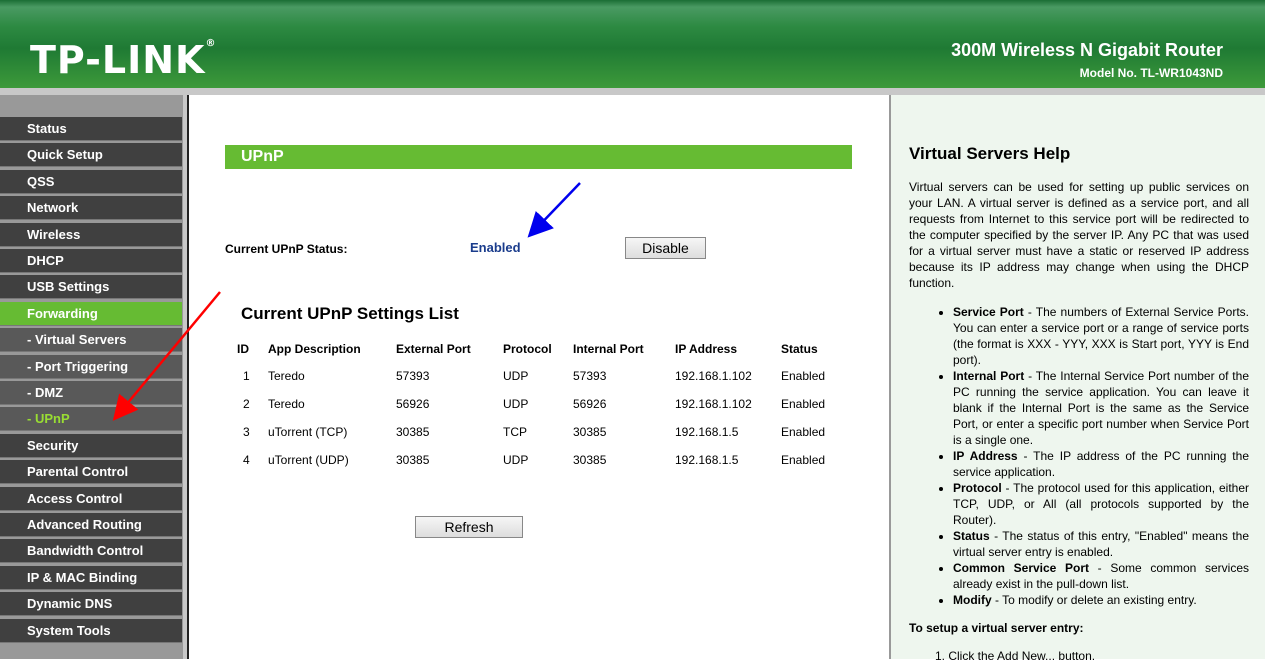  I want to click on help-term: Status, so click(971, 536).